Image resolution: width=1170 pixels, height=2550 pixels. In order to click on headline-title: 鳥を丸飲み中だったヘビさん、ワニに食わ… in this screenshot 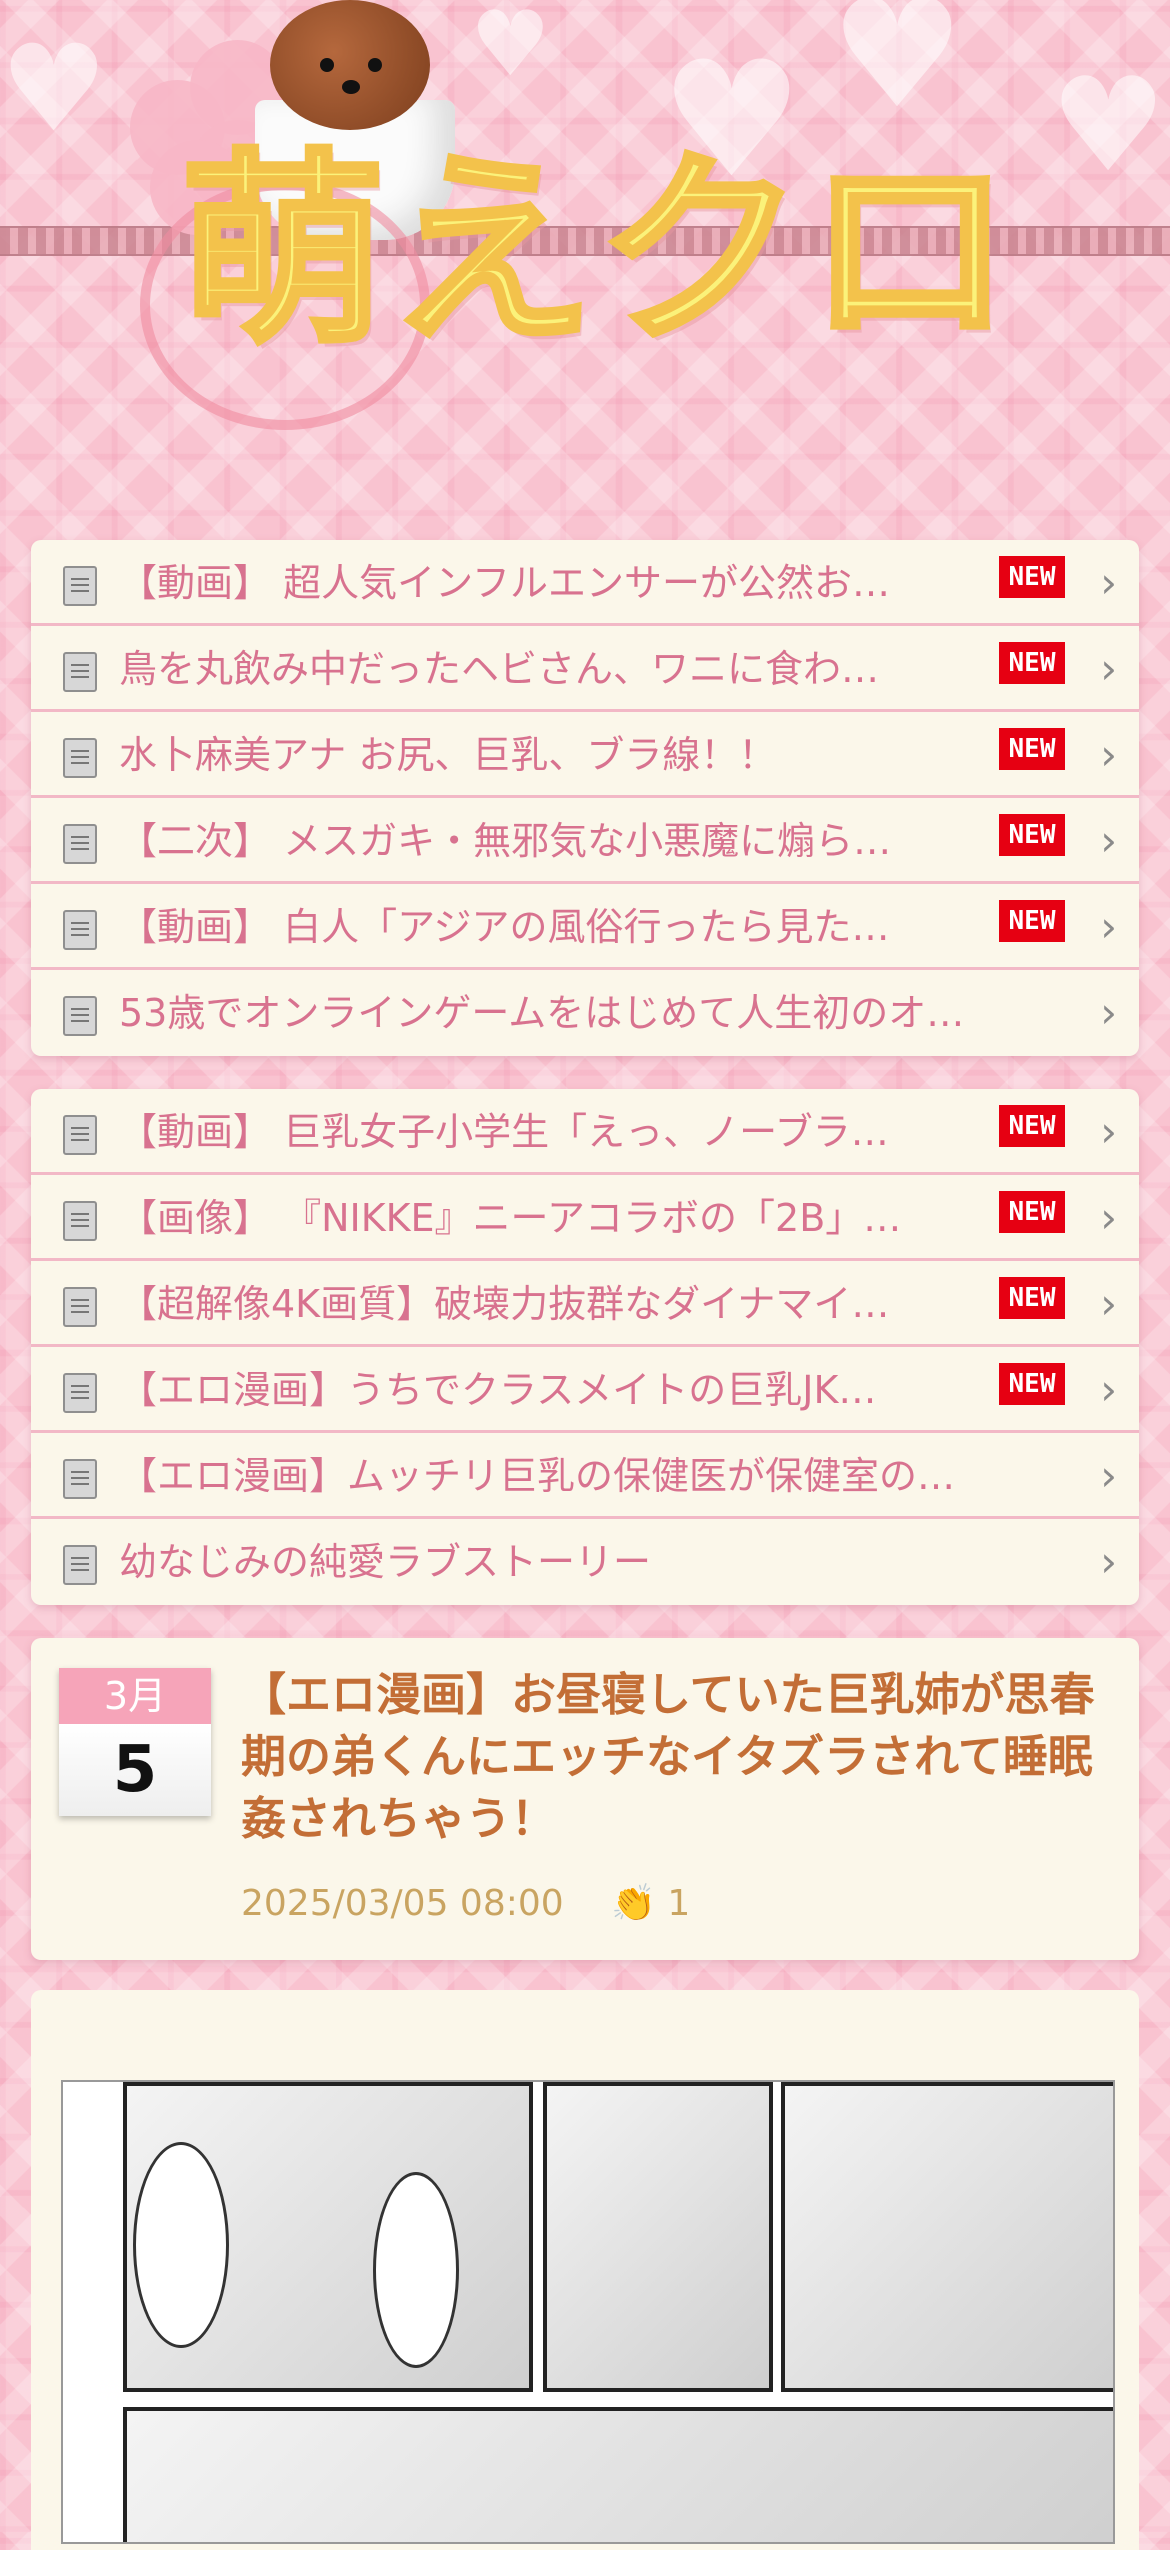, I will do `click(559, 669)`.